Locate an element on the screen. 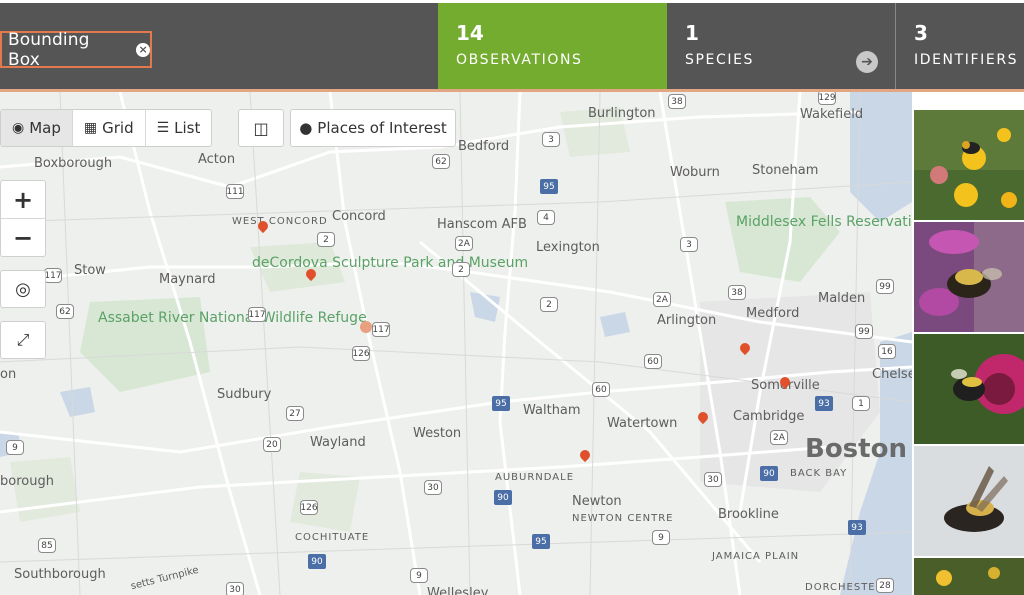 This screenshot has height=595, width=1024. place-label: Weston is located at coordinates (437, 433).